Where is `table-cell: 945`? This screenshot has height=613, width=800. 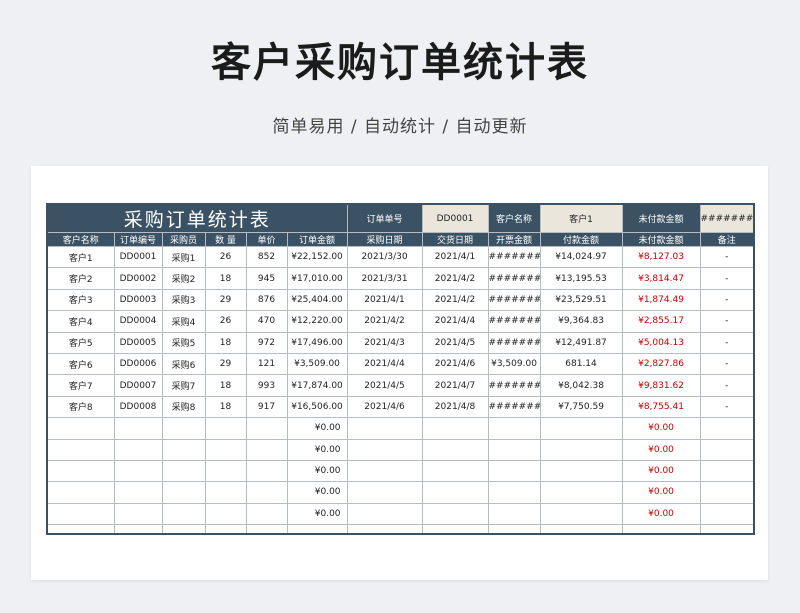 table-cell: 945 is located at coordinates (266, 278).